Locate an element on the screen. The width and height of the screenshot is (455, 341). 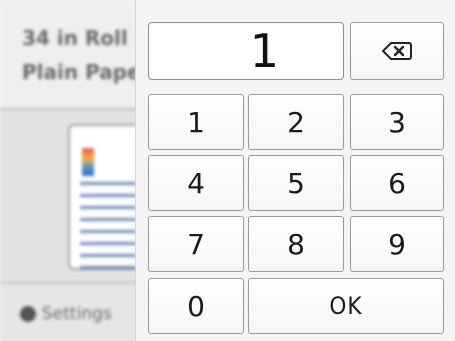
media-type-text: Plain Paper is located at coordinates (86, 72).